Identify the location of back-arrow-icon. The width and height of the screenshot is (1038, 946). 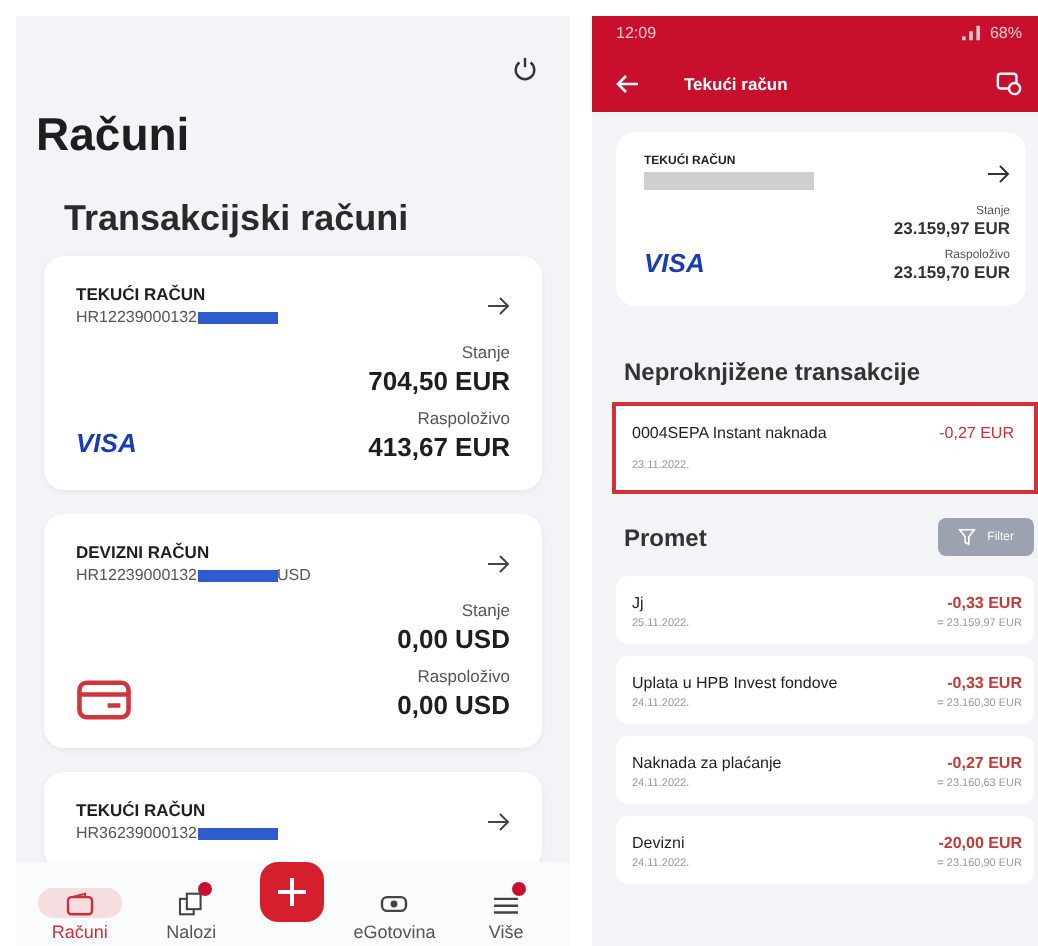
(628, 83).